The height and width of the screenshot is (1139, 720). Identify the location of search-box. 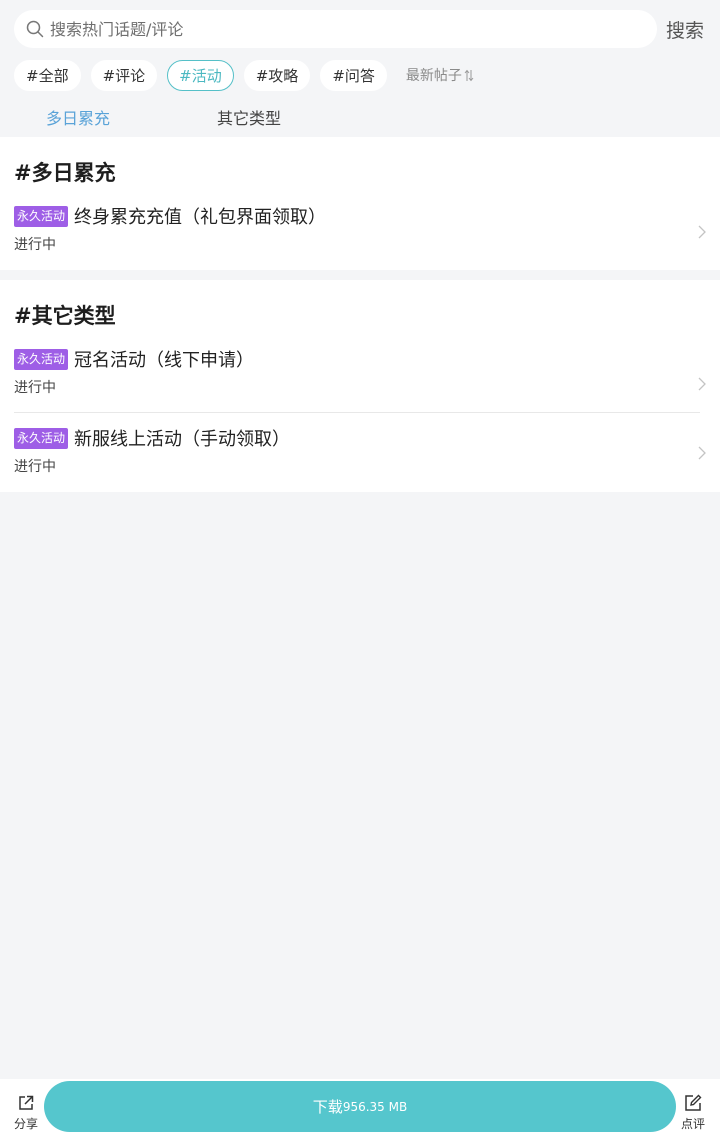
(335, 29).